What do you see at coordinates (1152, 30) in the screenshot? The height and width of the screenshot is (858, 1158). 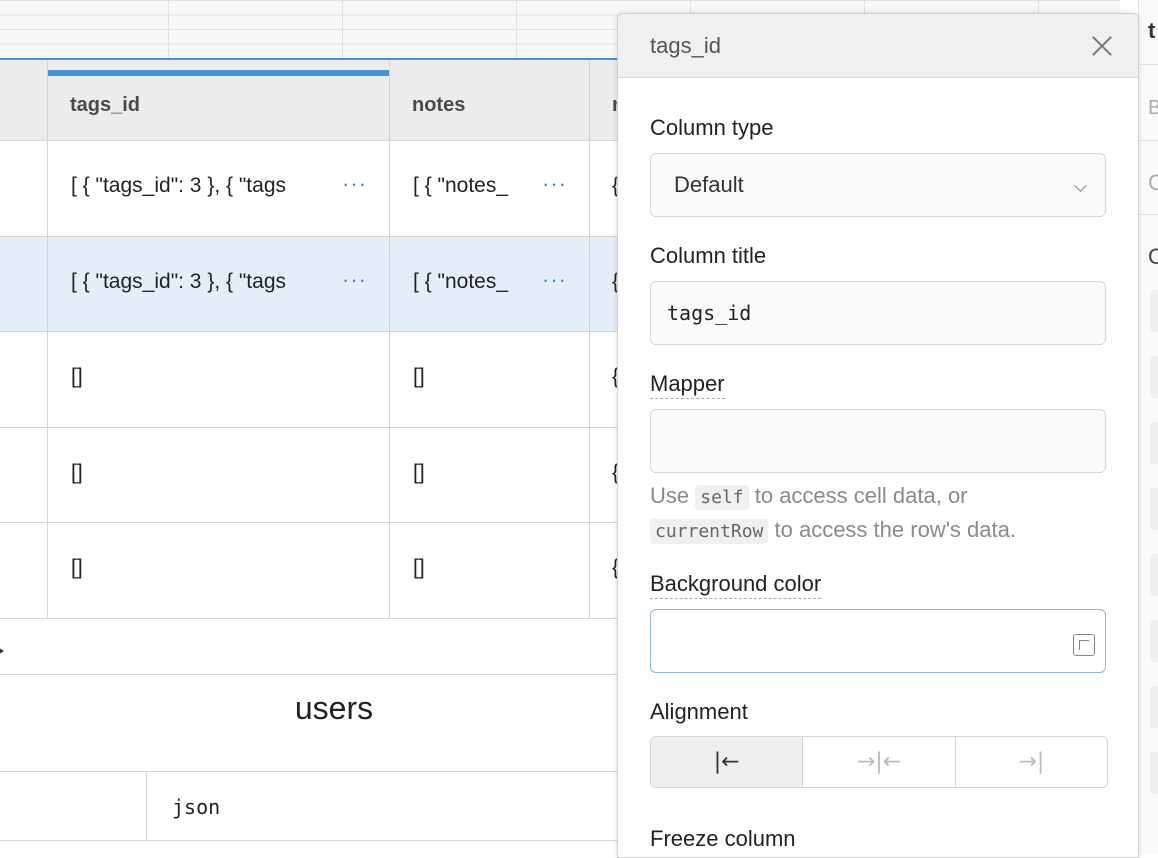 I see `background-panel-title: t` at bounding box center [1152, 30].